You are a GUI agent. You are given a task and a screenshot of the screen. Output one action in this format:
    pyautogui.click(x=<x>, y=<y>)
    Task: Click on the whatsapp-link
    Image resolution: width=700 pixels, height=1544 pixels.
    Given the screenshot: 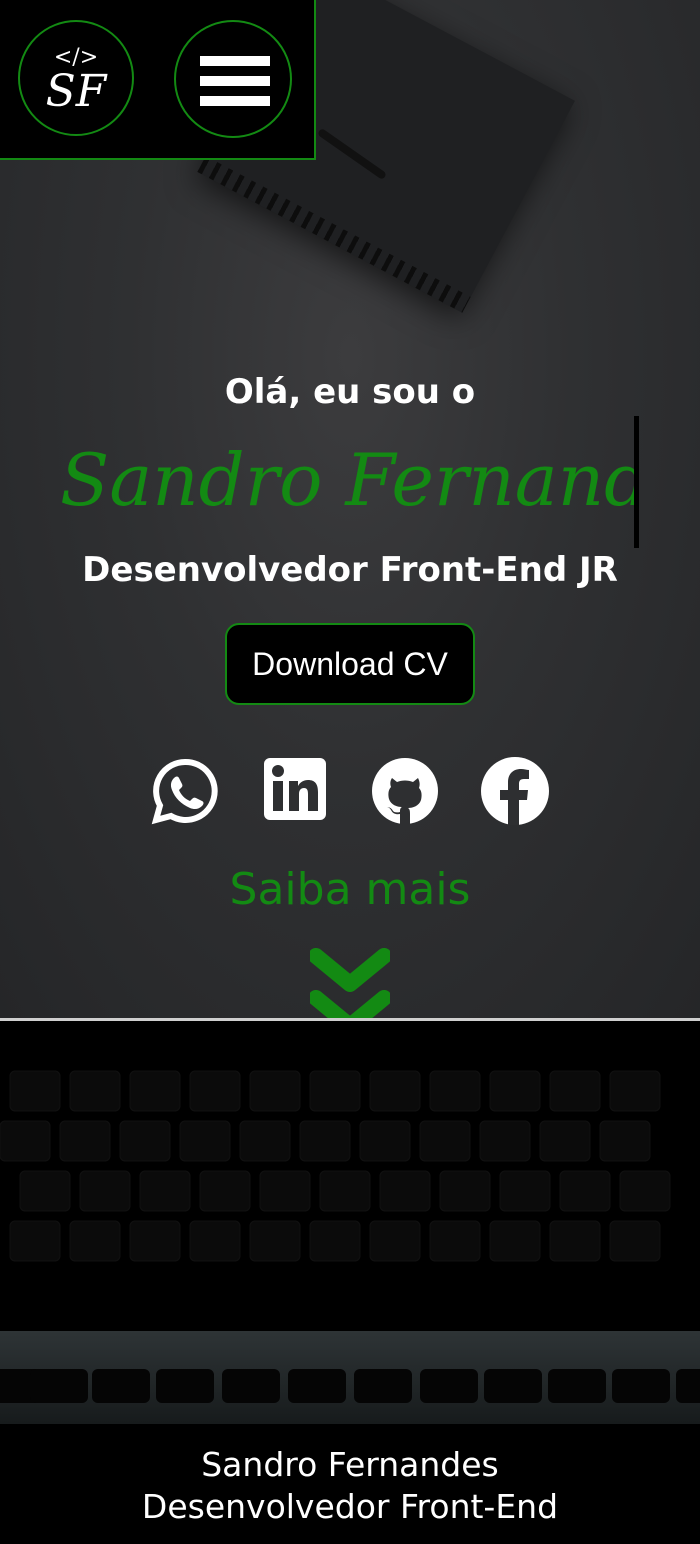 What is the action you would take?
    pyautogui.click(x=185, y=791)
    